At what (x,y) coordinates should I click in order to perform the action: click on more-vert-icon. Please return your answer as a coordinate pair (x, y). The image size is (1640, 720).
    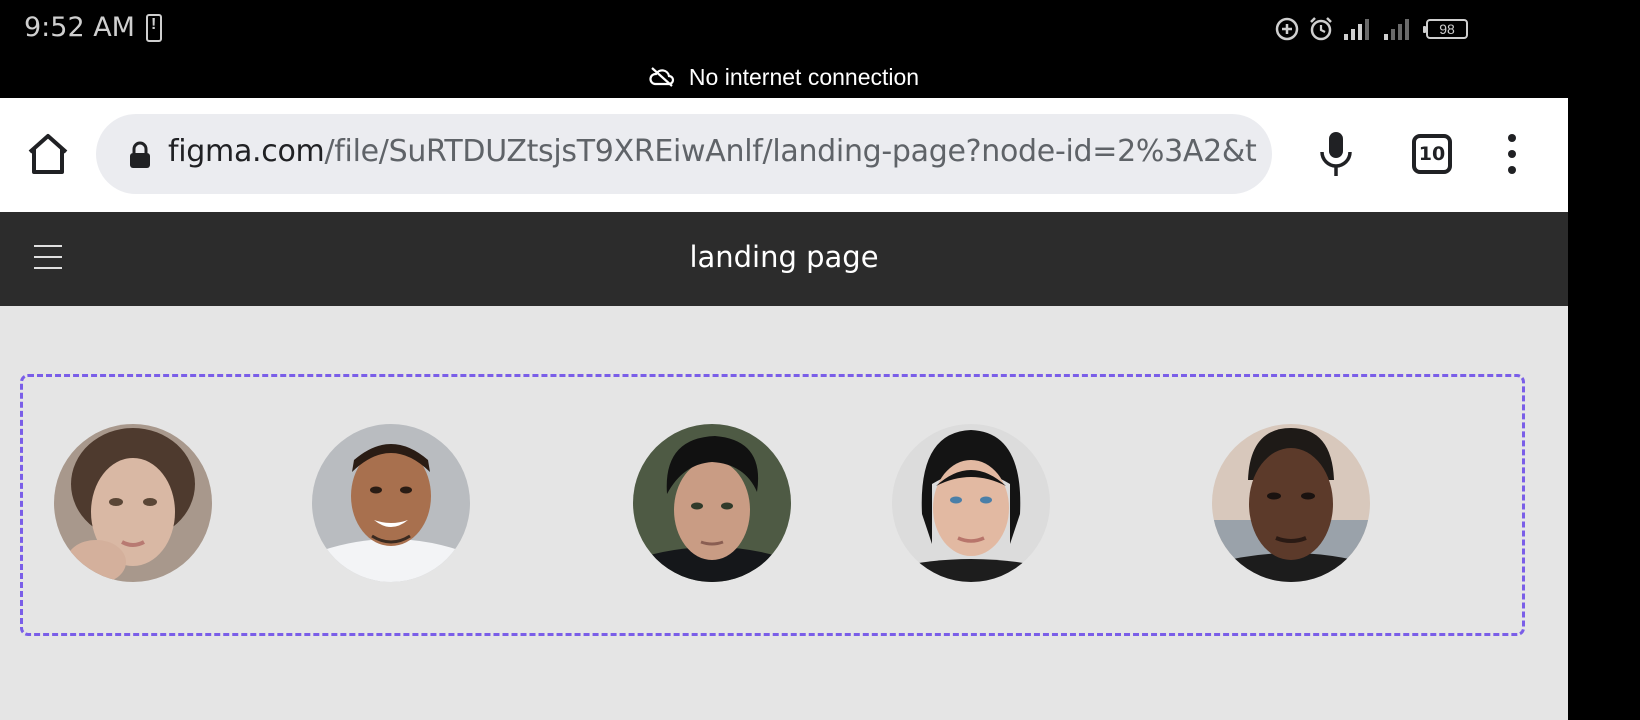
    Looking at the image, I should click on (1512, 154).